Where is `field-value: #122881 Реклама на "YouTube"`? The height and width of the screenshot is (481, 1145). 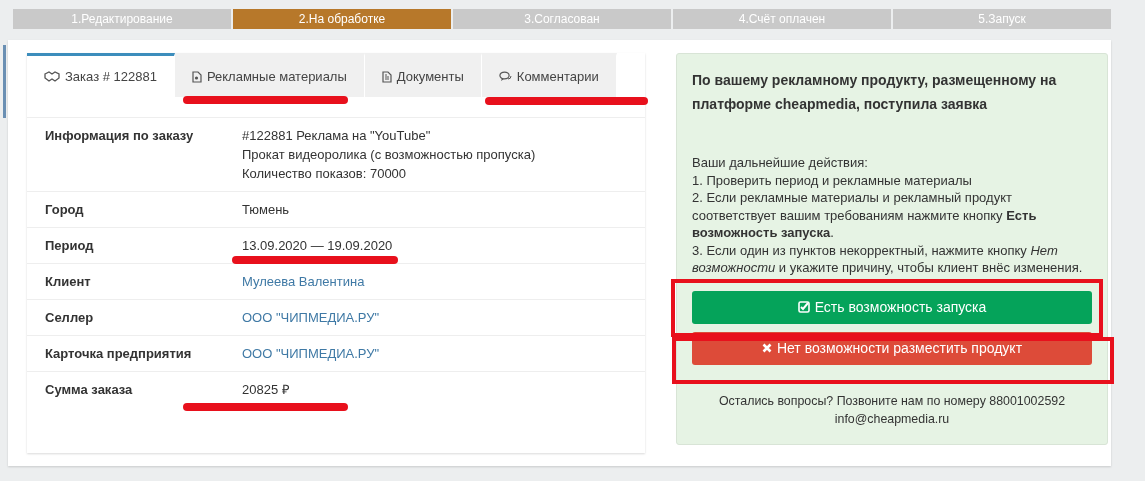 field-value: #122881 Реклама на "YouTube" is located at coordinates (337, 136).